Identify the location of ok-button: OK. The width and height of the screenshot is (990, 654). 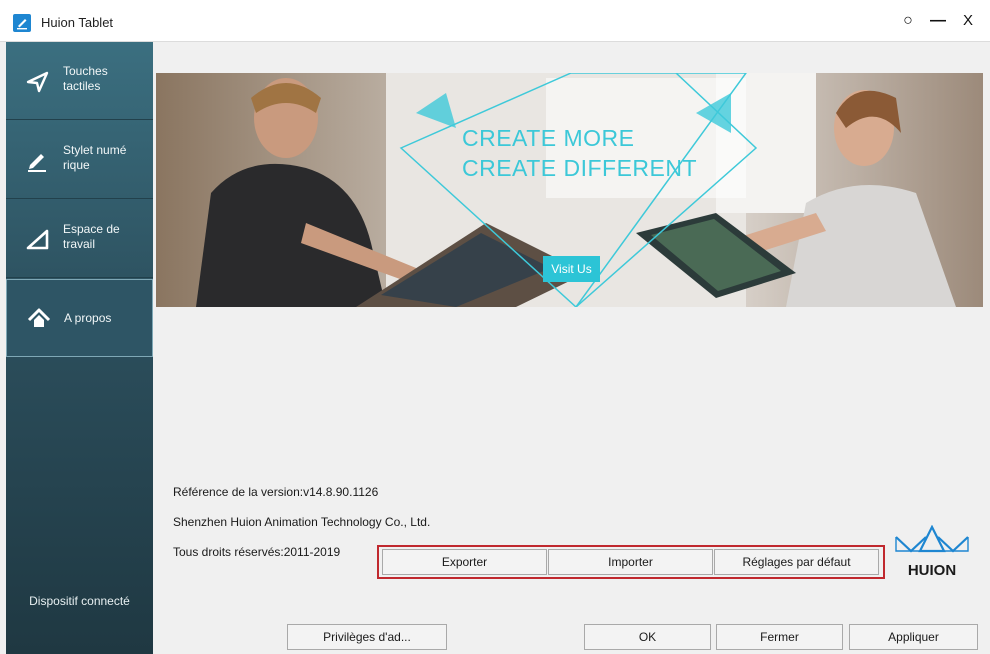
(647, 637).